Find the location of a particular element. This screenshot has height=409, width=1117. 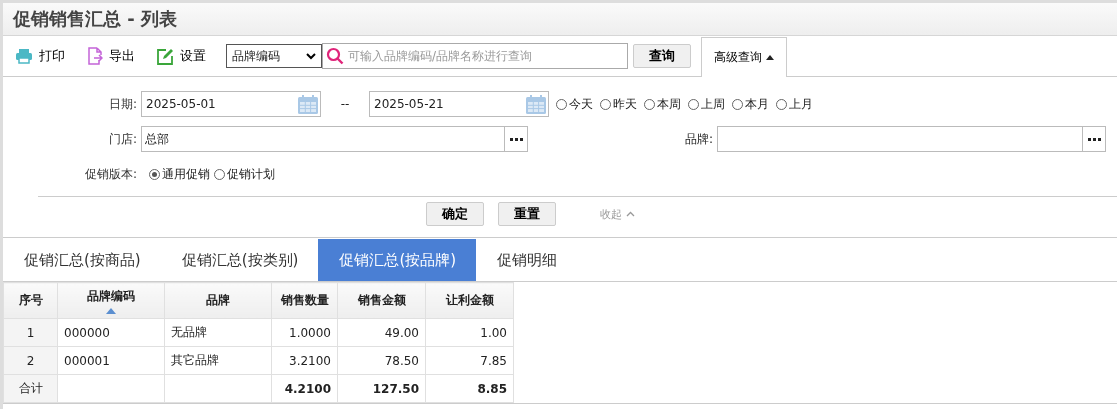

table-cell: 其它品牌 is located at coordinates (218, 360).